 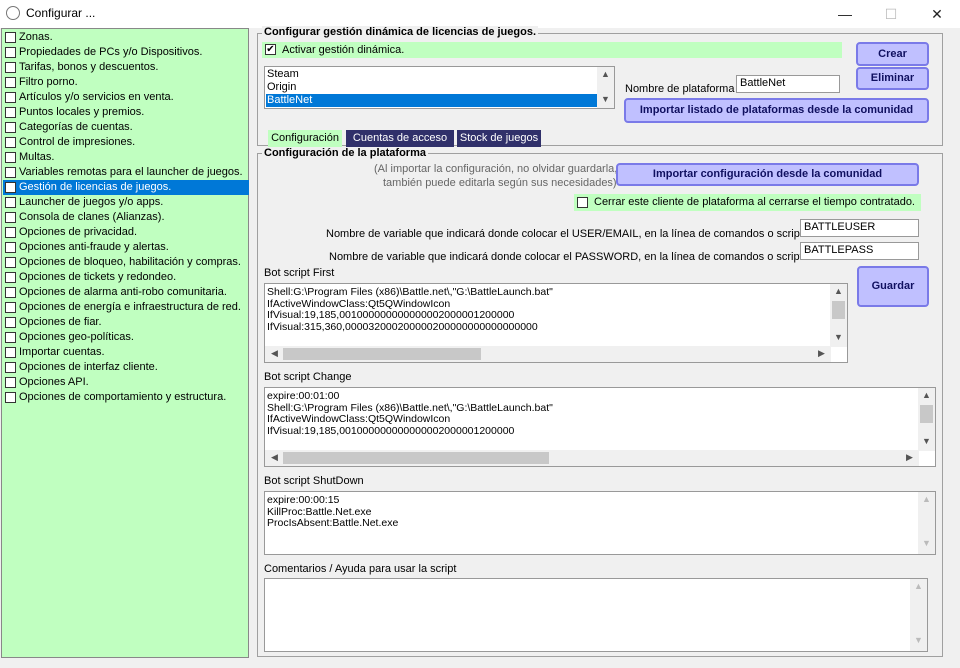 What do you see at coordinates (126, 82) in the screenshot?
I see `sidebar-item: Filtro porno.` at bounding box center [126, 82].